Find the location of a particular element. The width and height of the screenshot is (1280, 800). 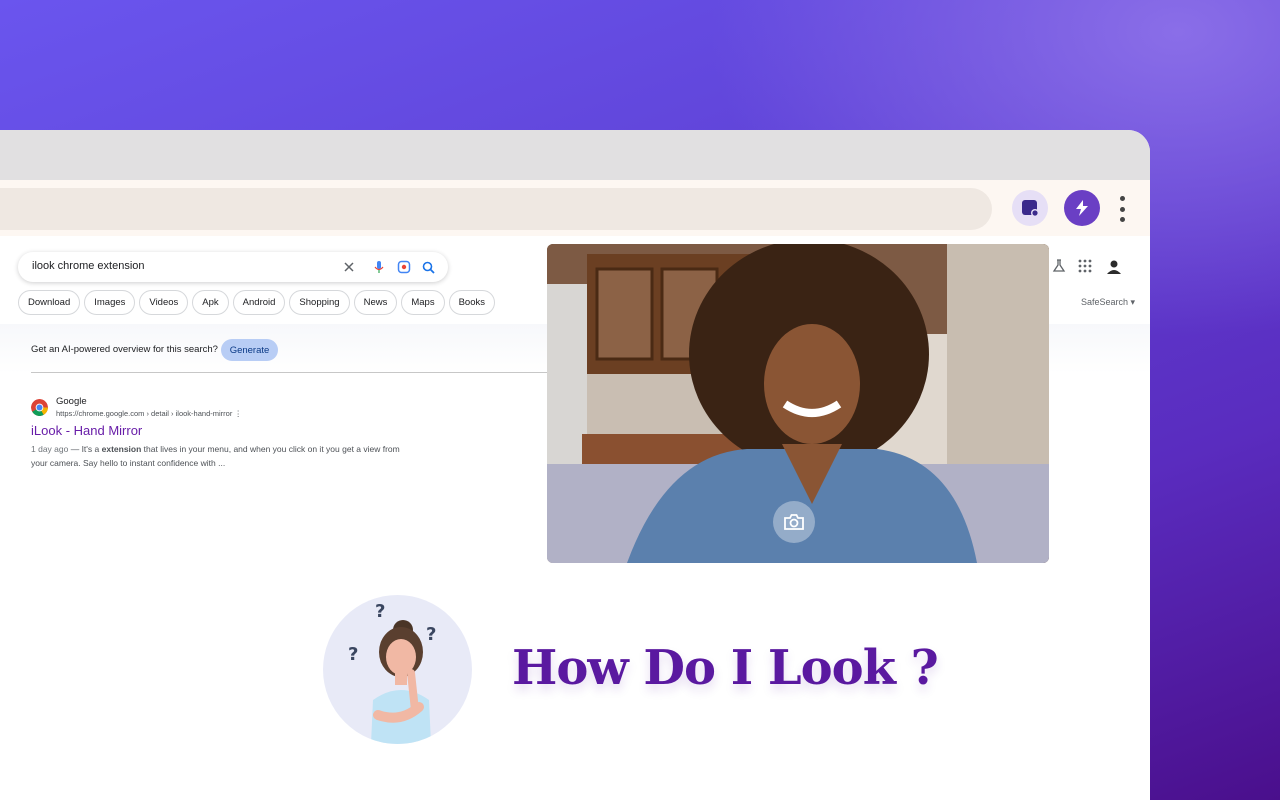

result-site-name: Google is located at coordinates (71, 401).